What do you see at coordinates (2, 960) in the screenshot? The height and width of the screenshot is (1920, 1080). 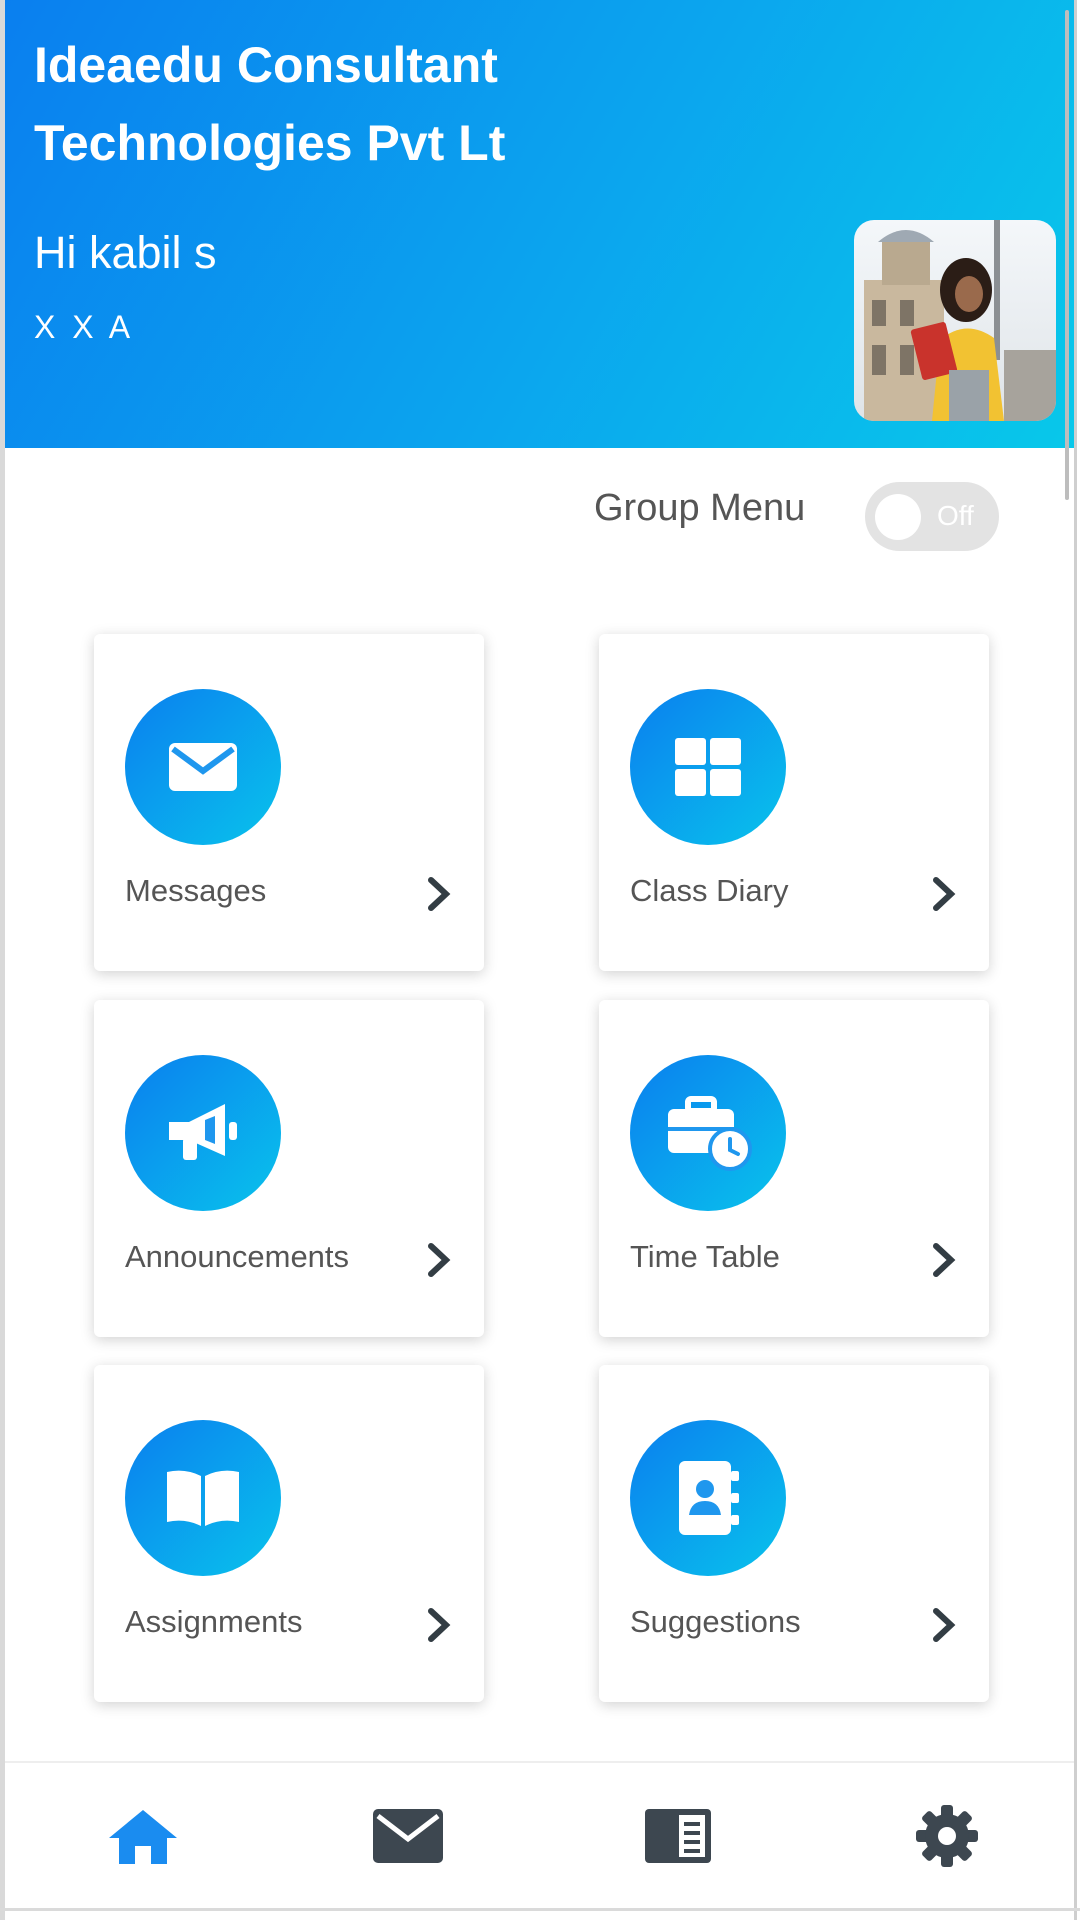 I see `frame-border-left` at bounding box center [2, 960].